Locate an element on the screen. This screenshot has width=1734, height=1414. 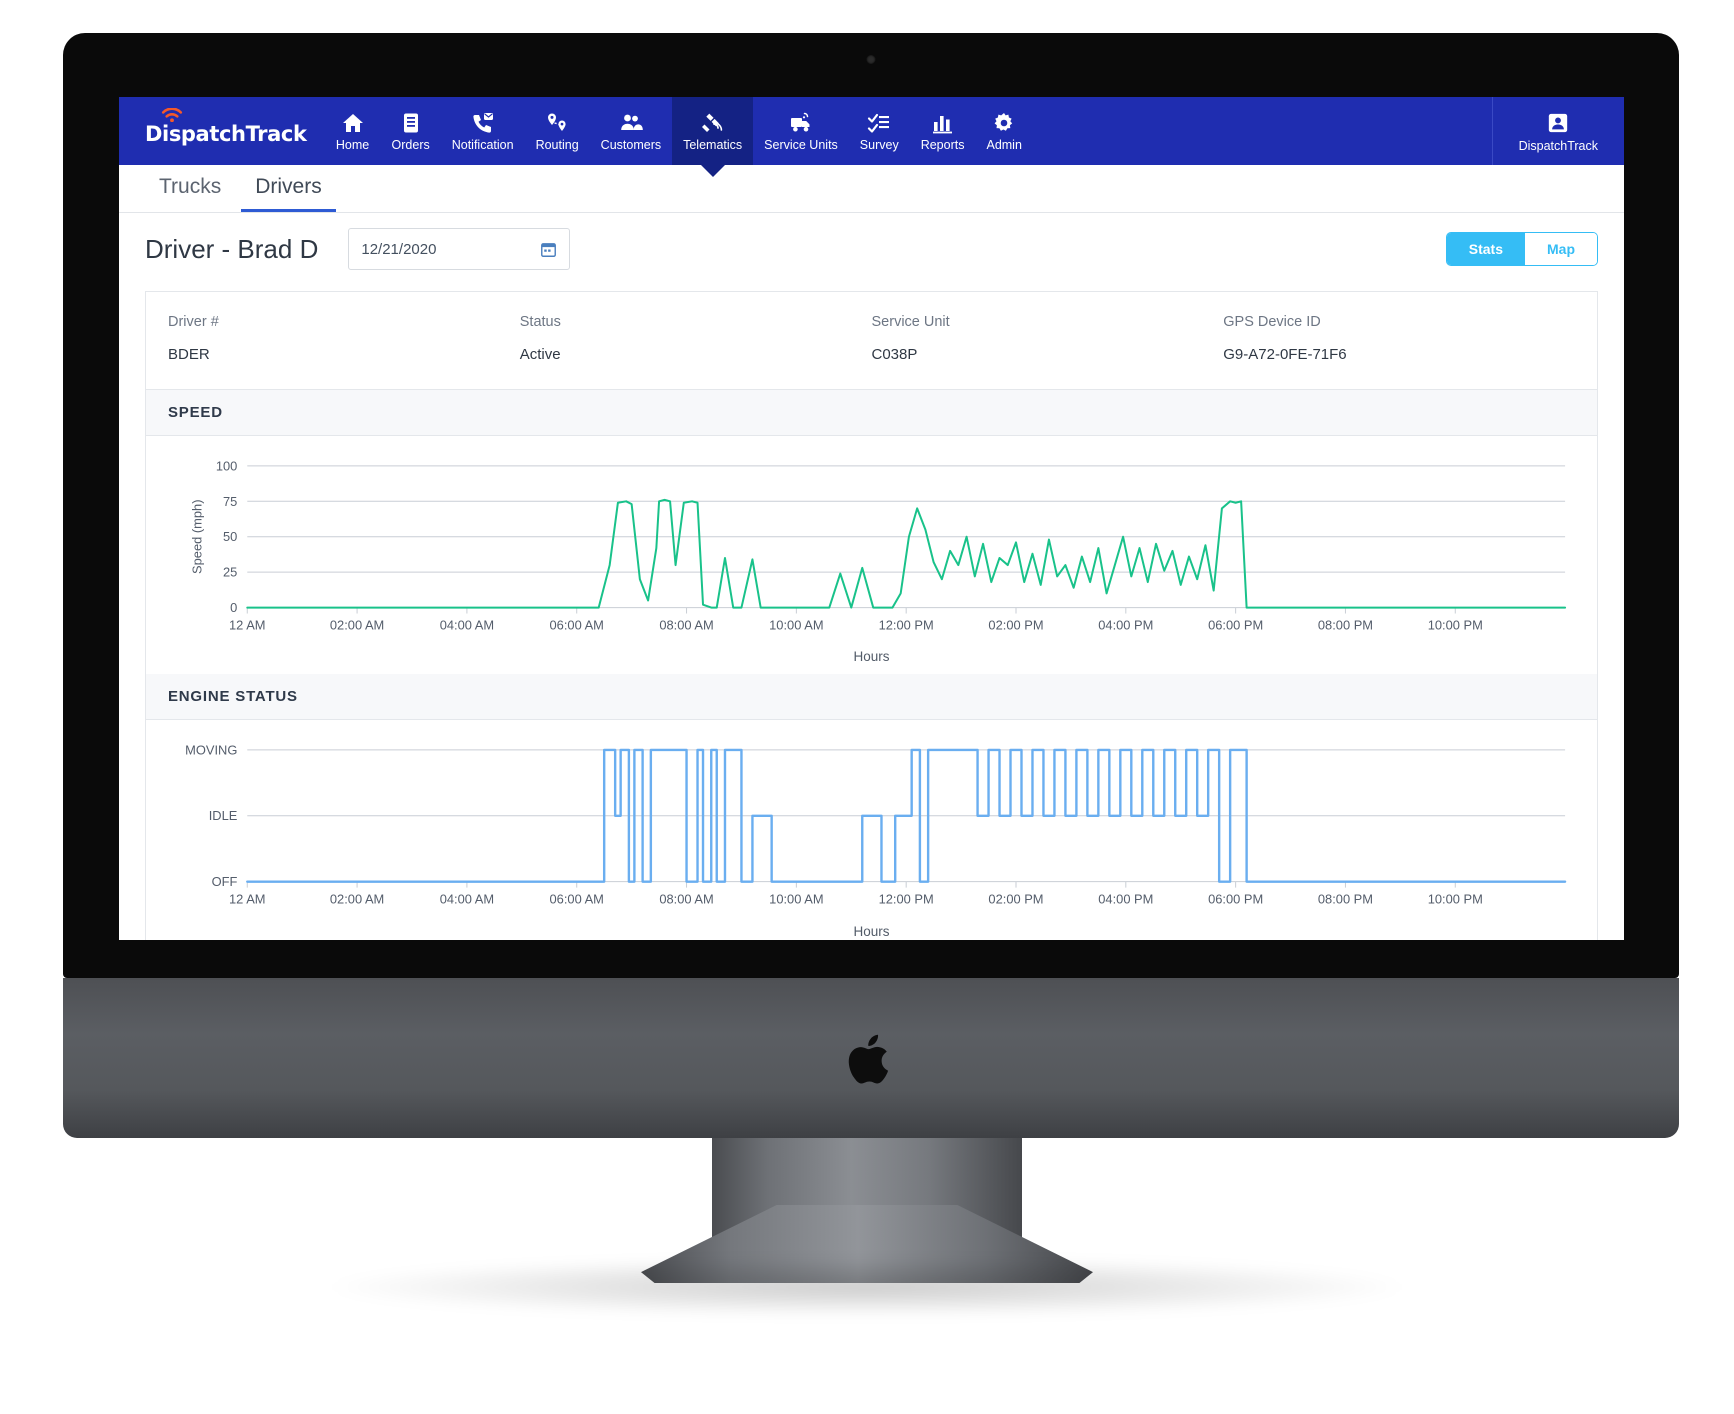
date-picker-field: 12/21/2020 is located at coordinates (459, 249).